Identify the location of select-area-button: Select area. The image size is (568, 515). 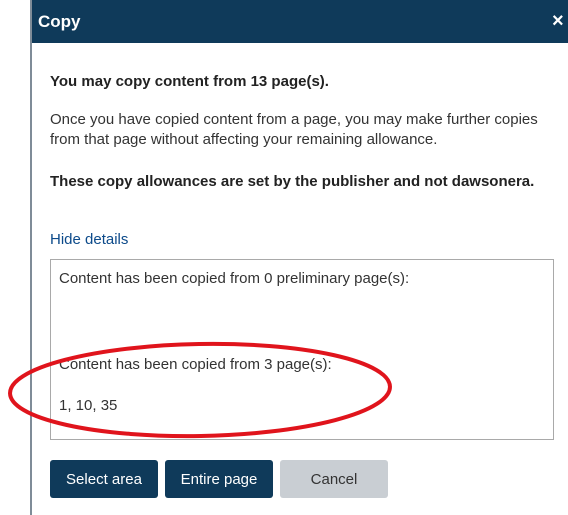
(104, 479).